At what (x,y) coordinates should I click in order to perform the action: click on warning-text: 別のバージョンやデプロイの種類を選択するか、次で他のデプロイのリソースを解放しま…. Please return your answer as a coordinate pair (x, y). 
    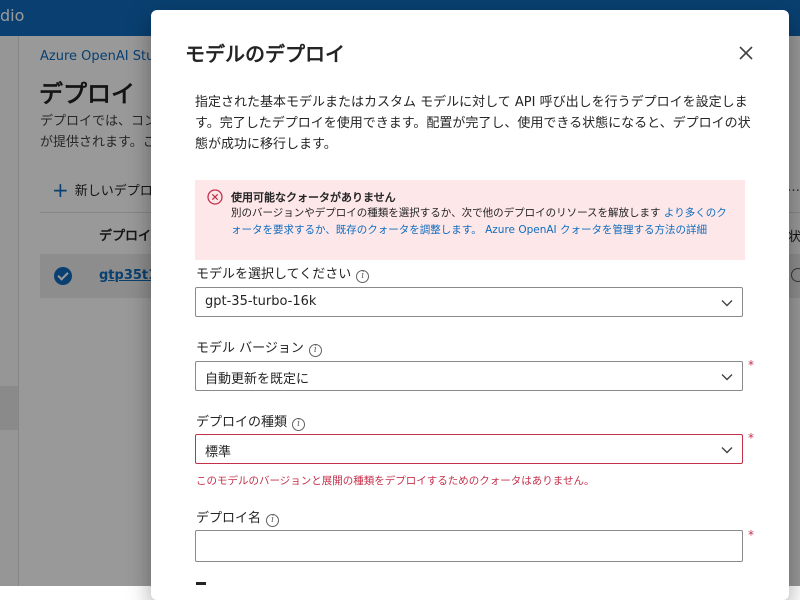
    Looking at the image, I should click on (446, 213).